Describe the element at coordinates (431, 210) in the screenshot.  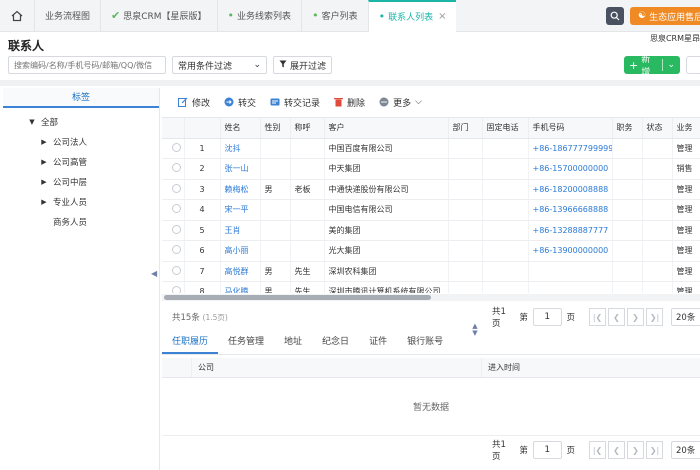
I see `table-row: 4 宋一平 中国电信有限公司 +86-13966668888 管理` at that location.